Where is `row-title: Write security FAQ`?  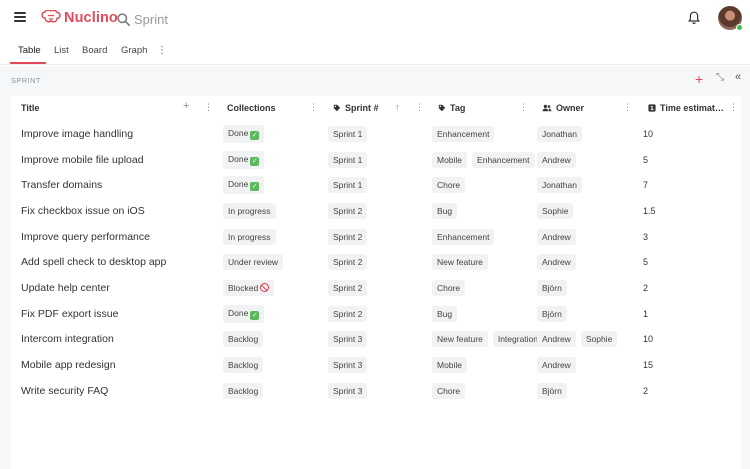 row-title: Write security FAQ is located at coordinates (64, 391).